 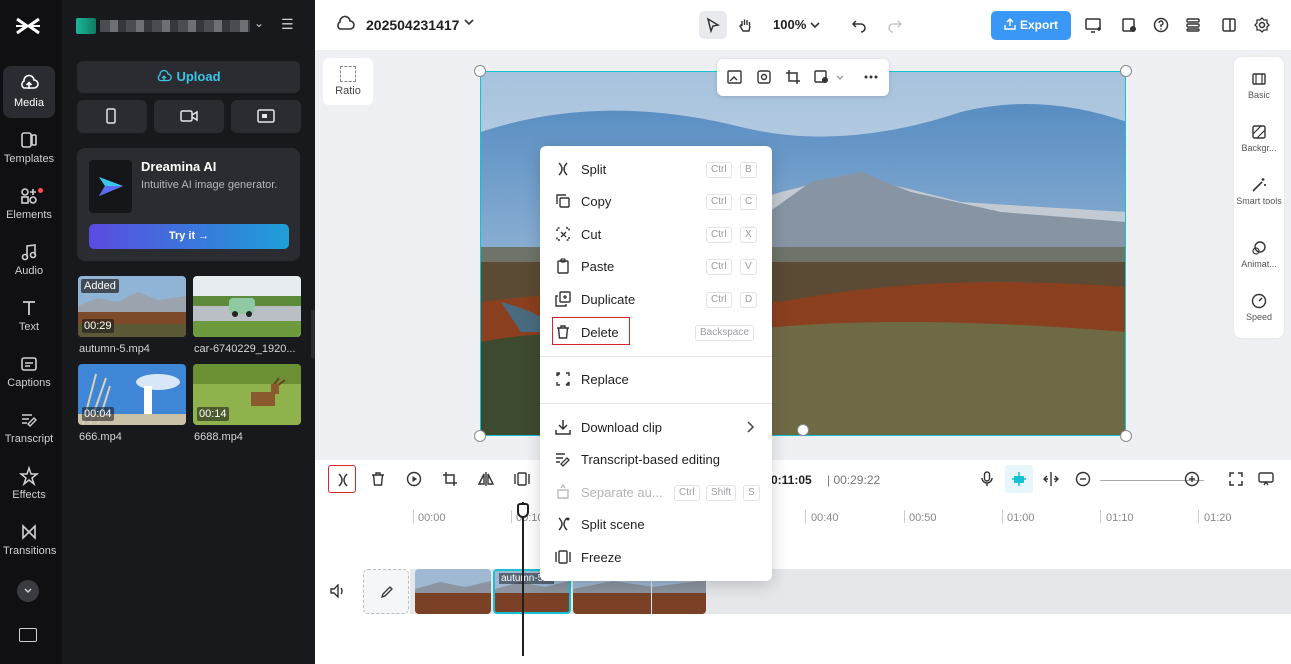 What do you see at coordinates (247, 394) in the screenshot?
I see `asset-thumbnail-deer: 00:14` at bounding box center [247, 394].